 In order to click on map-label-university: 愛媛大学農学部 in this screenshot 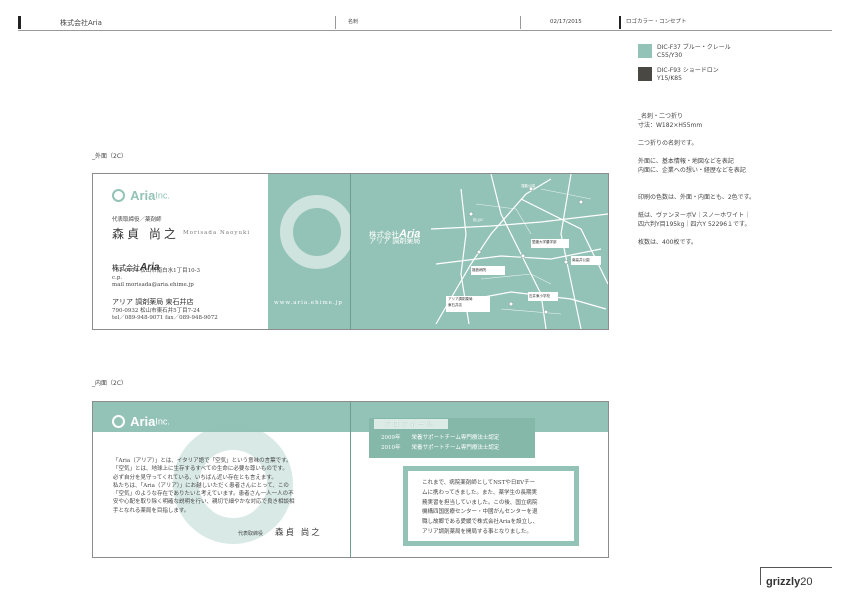, I will do `click(544, 242)`.